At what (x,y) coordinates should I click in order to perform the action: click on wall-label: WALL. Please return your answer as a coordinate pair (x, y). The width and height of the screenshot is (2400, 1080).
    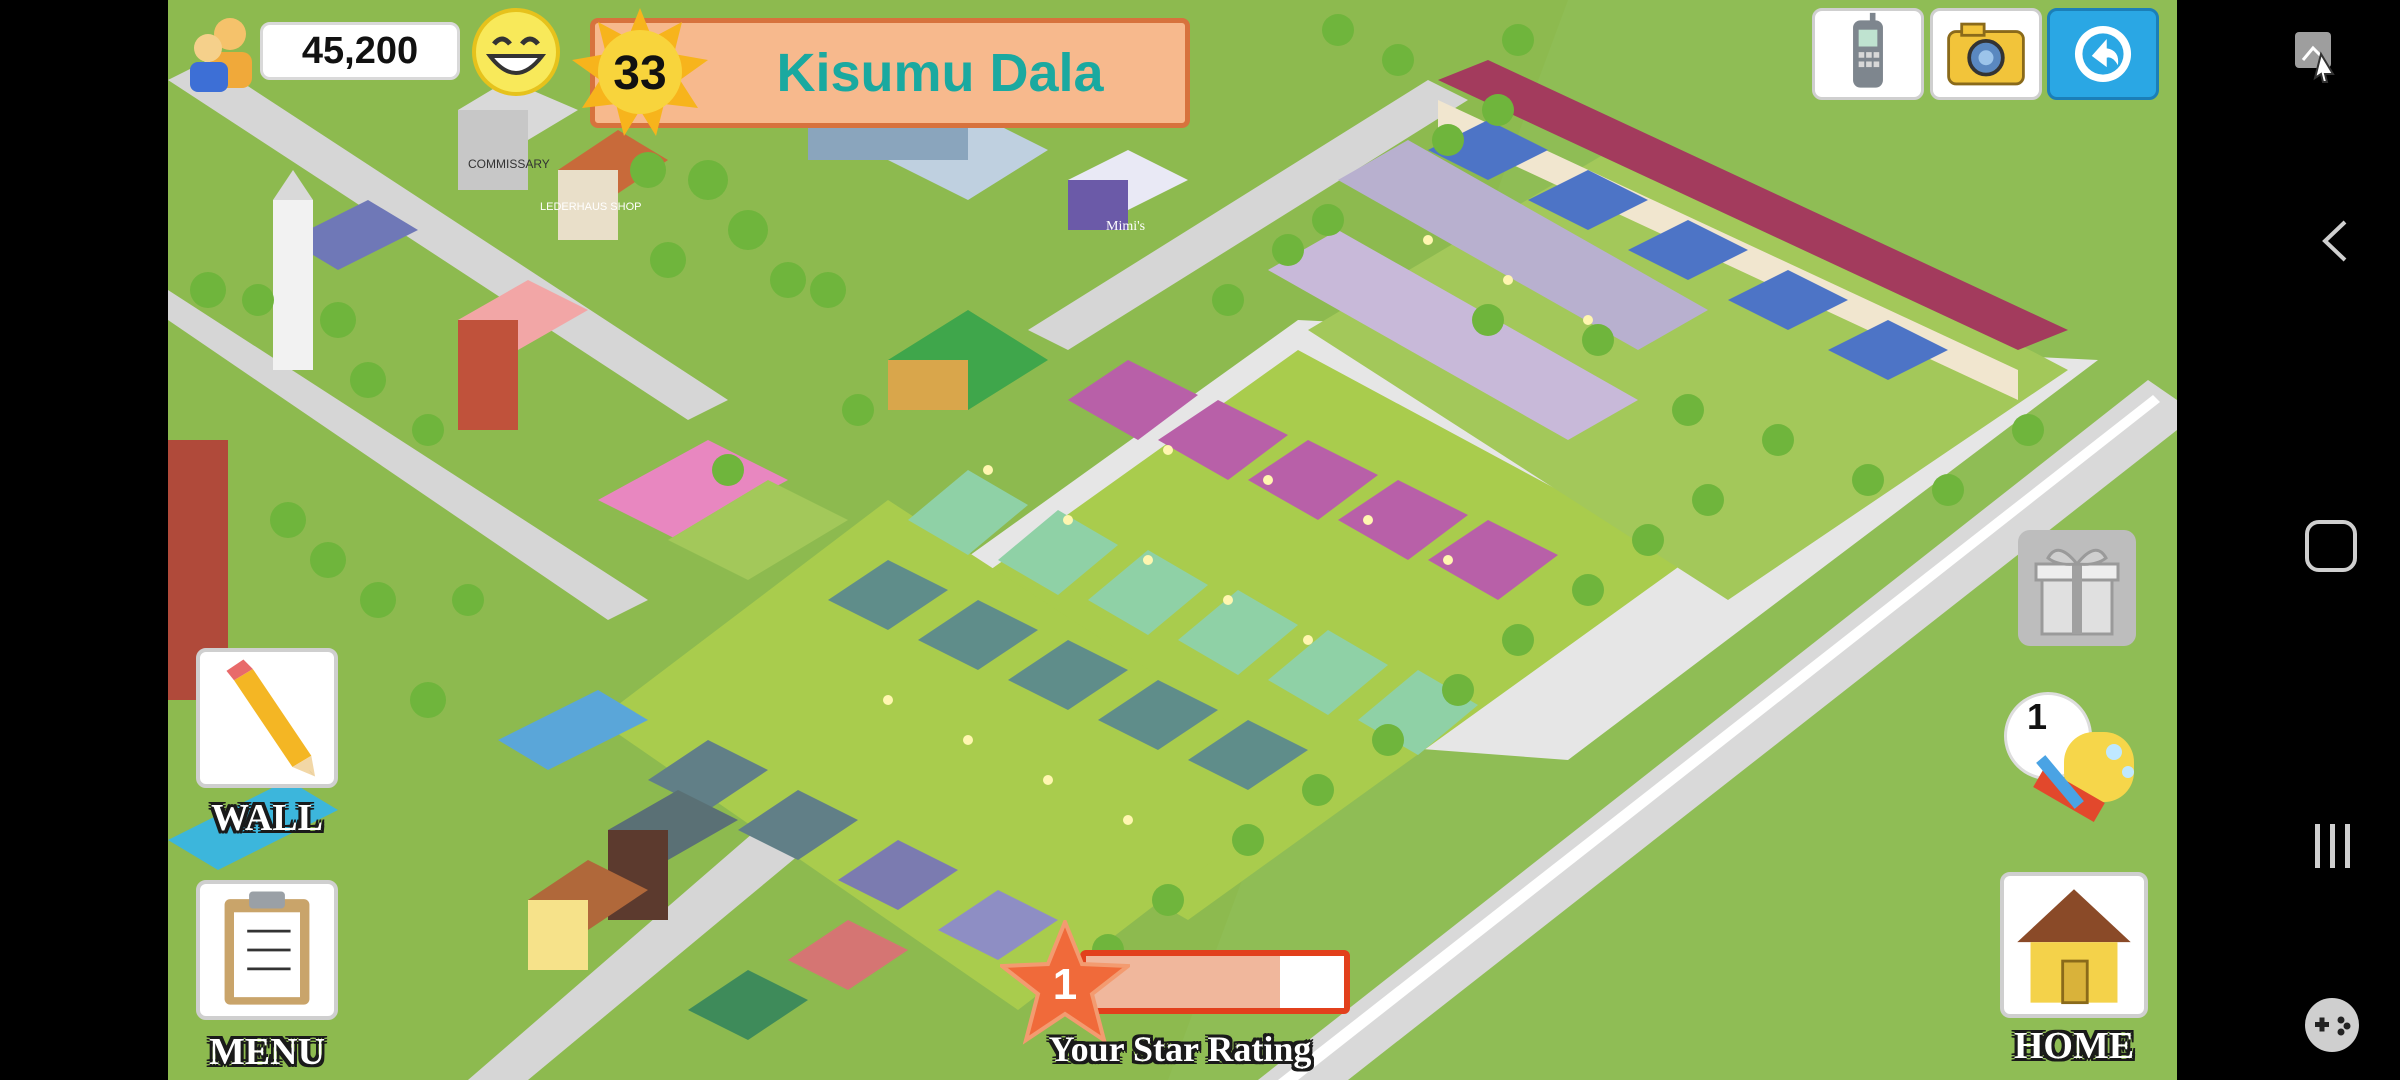
    Looking at the image, I should click on (267, 818).